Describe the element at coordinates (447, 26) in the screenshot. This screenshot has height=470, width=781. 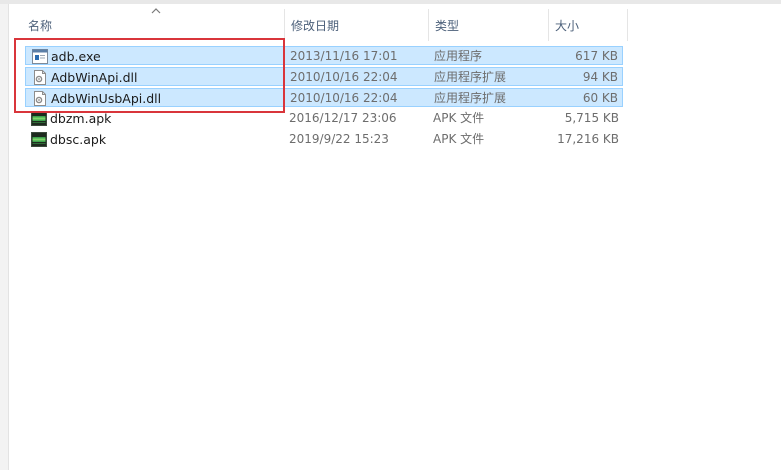
I see `column-header-type-label: 类型` at that location.